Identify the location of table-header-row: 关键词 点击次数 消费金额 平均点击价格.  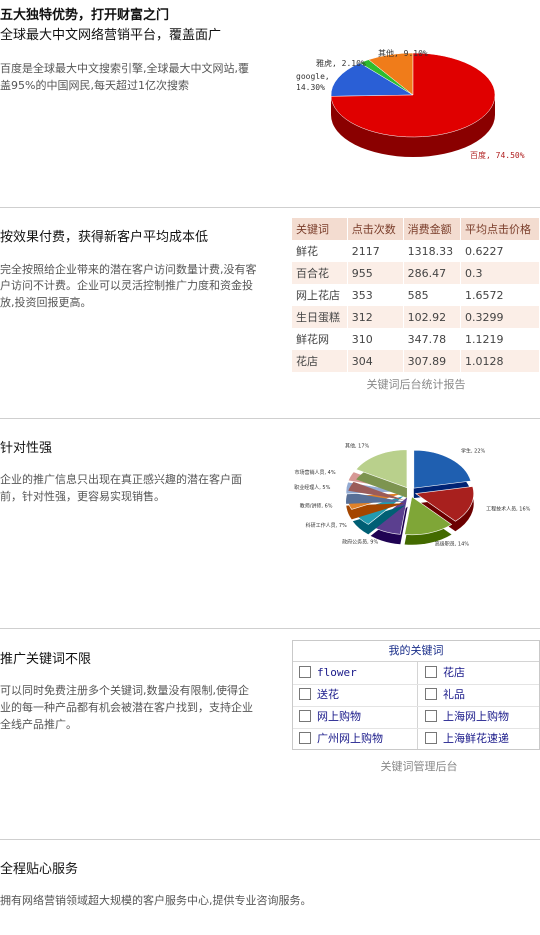
(416, 229).